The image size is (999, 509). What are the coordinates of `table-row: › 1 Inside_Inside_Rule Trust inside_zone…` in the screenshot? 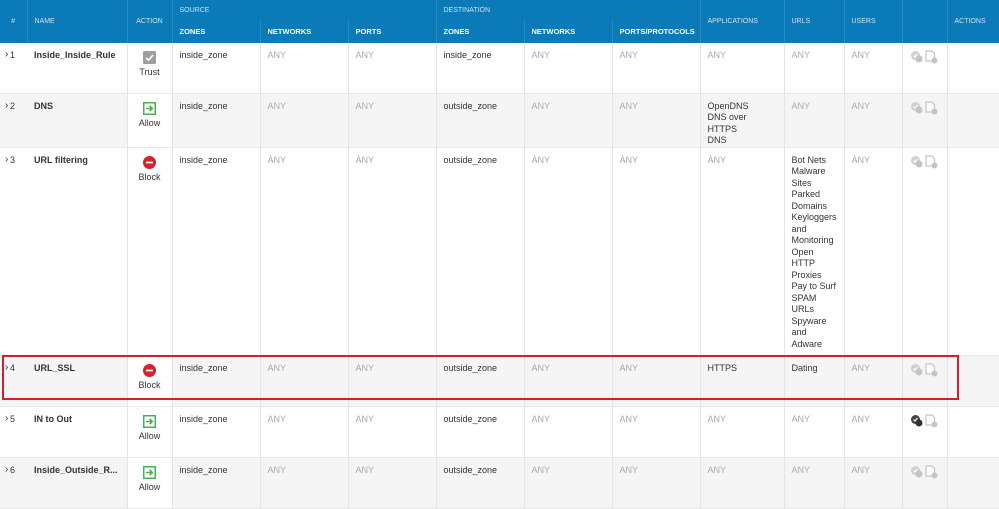 It's located at (499, 68).